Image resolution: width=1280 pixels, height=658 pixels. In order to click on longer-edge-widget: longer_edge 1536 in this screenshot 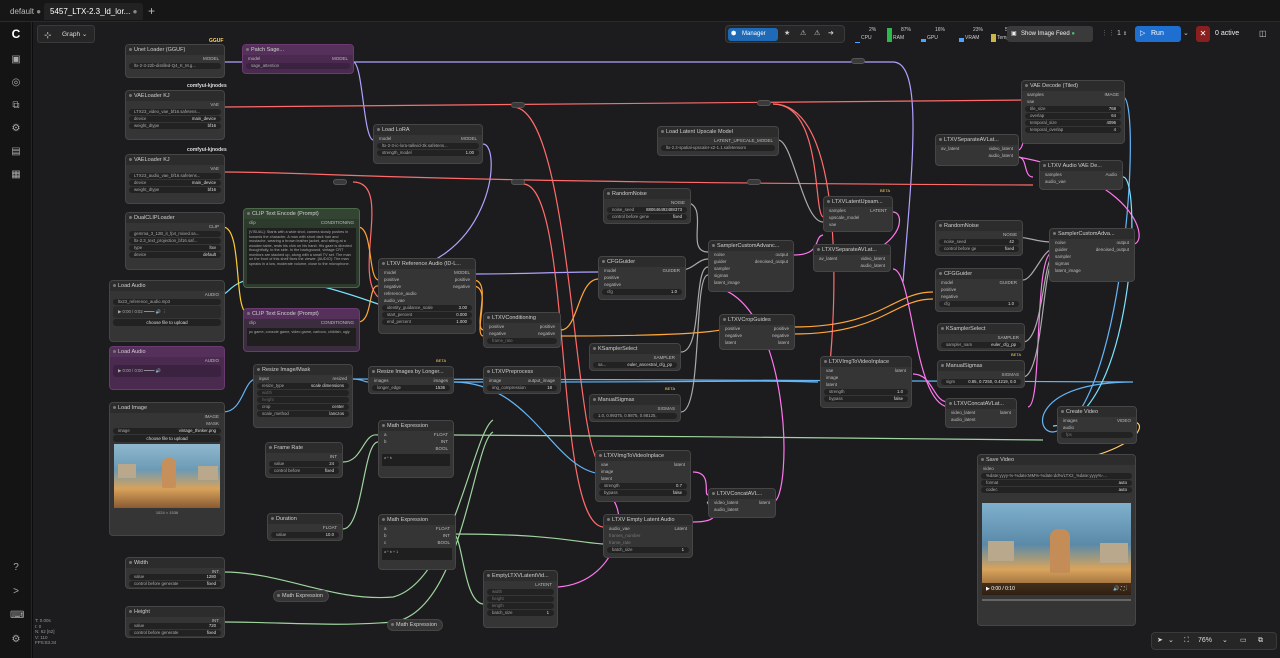, I will do `click(411, 388)`.